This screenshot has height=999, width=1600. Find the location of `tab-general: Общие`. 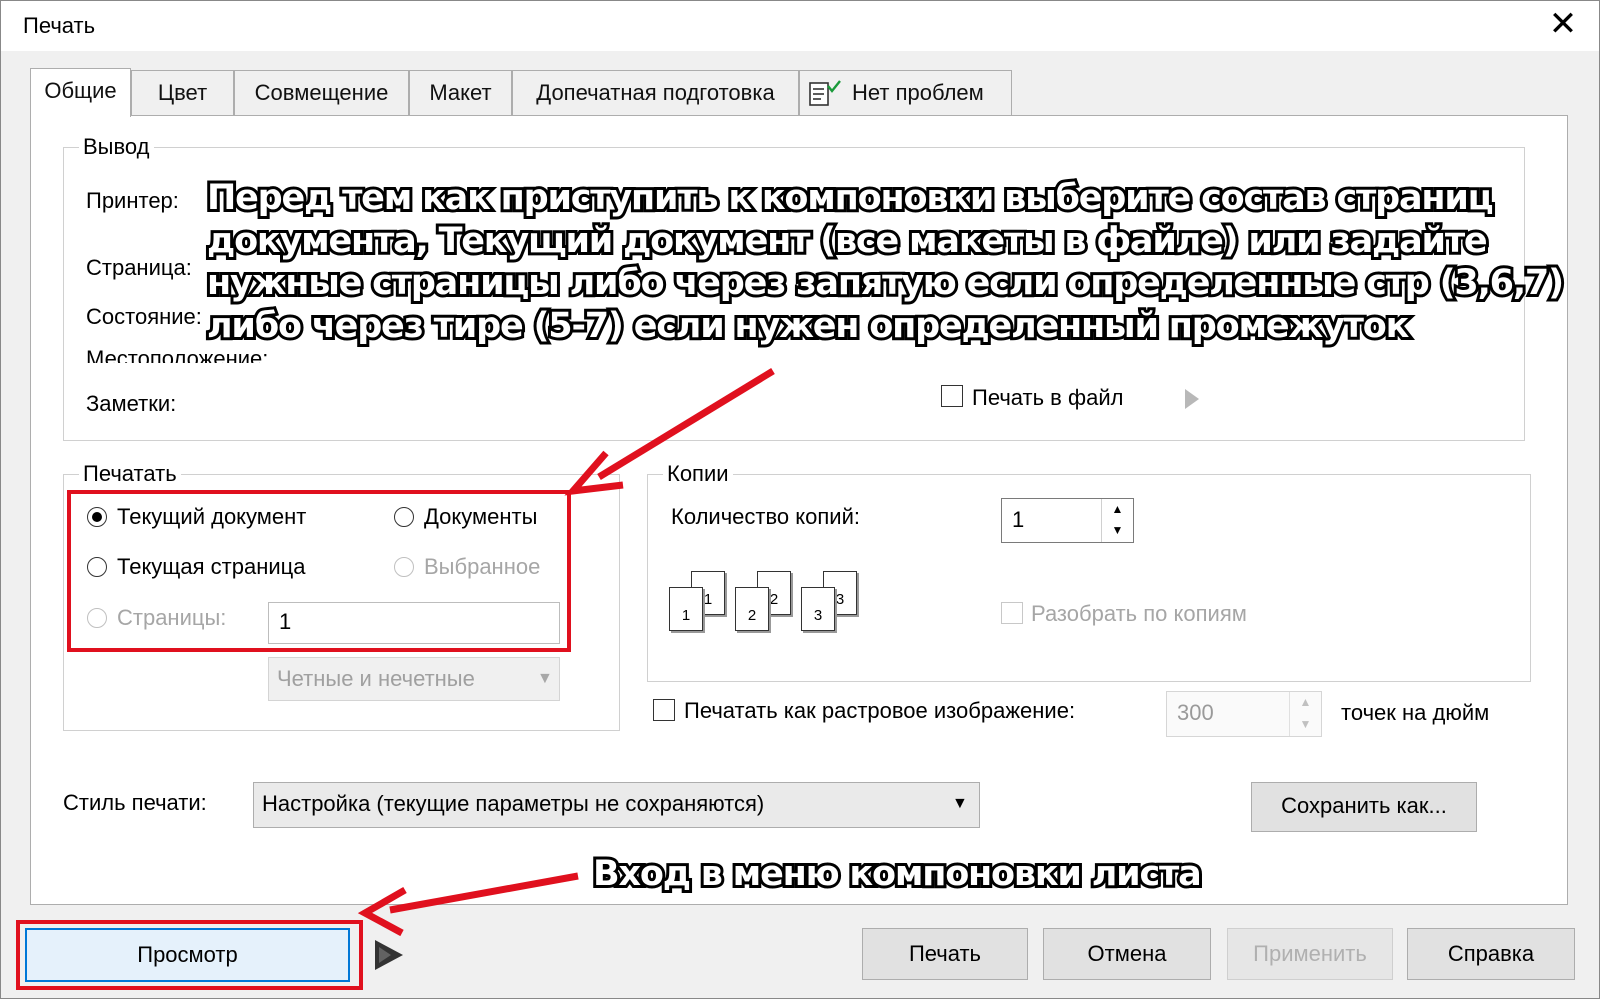

tab-general: Общие is located at coordinates (80, 92).